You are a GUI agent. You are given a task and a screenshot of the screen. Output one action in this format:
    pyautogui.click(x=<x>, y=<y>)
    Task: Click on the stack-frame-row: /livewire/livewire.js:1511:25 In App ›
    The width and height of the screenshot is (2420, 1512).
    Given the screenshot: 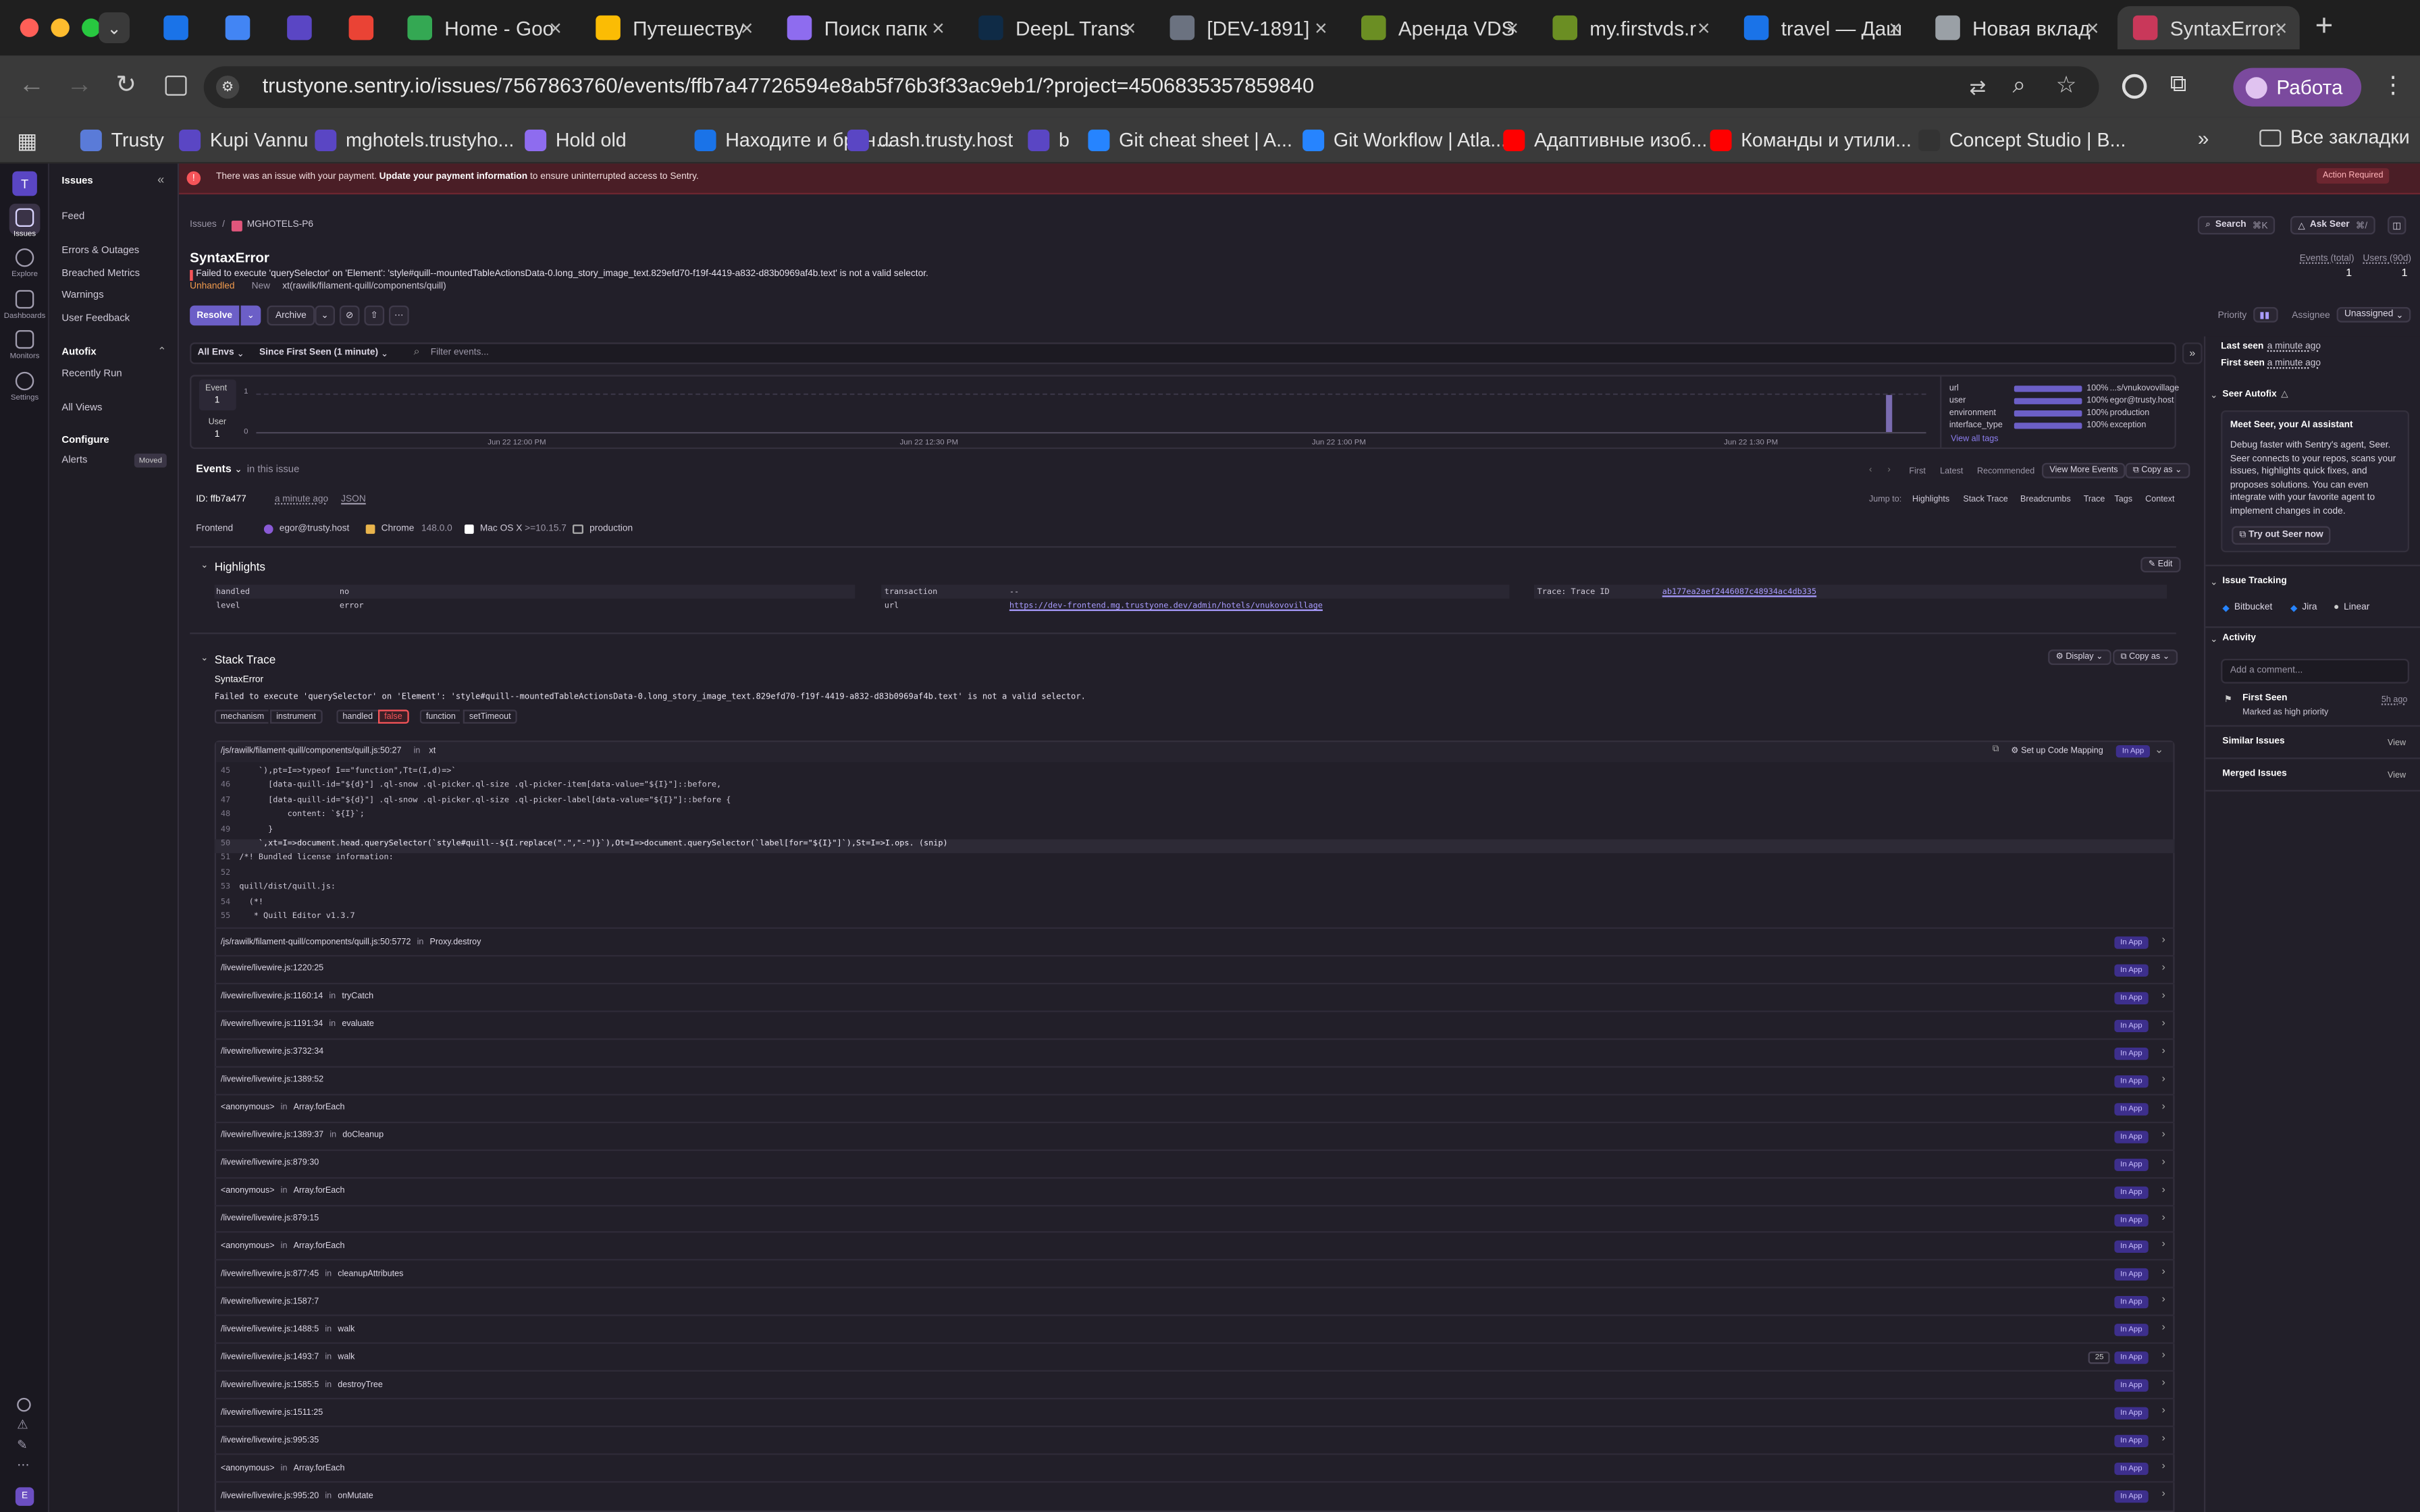 What is the action you would take?
    pyautogui.click(x=1194, y=1412)
    